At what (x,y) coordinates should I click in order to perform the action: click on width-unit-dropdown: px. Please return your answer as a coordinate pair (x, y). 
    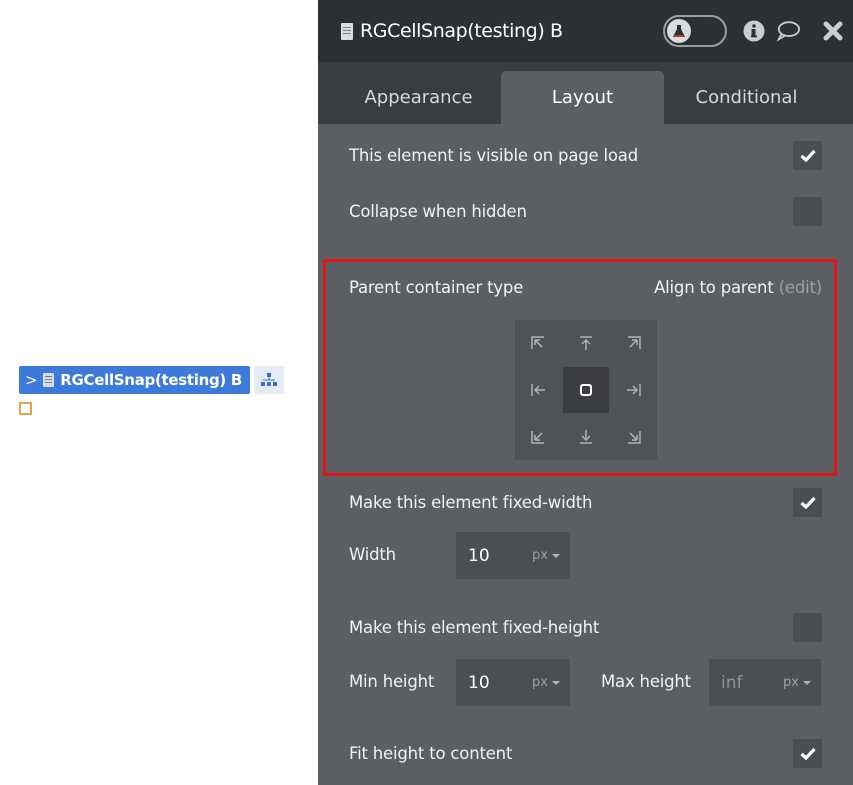
    Looking at the image, I should click on (551, 555).